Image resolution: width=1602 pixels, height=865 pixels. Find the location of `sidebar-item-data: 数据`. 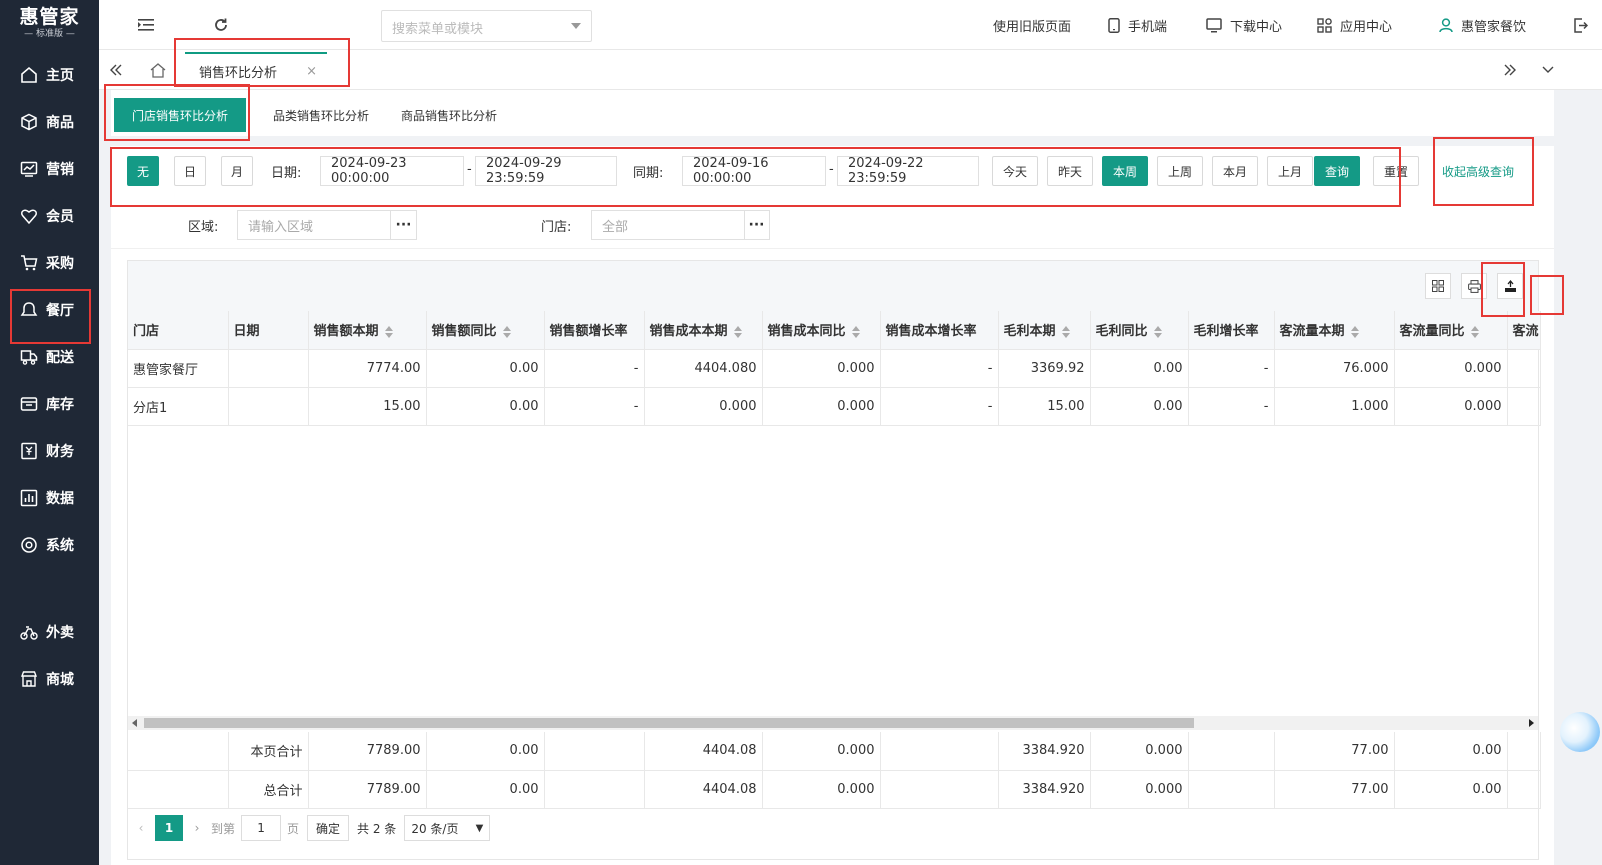

sidebar-item-data: 数据 is located at coordinates (49, 498).